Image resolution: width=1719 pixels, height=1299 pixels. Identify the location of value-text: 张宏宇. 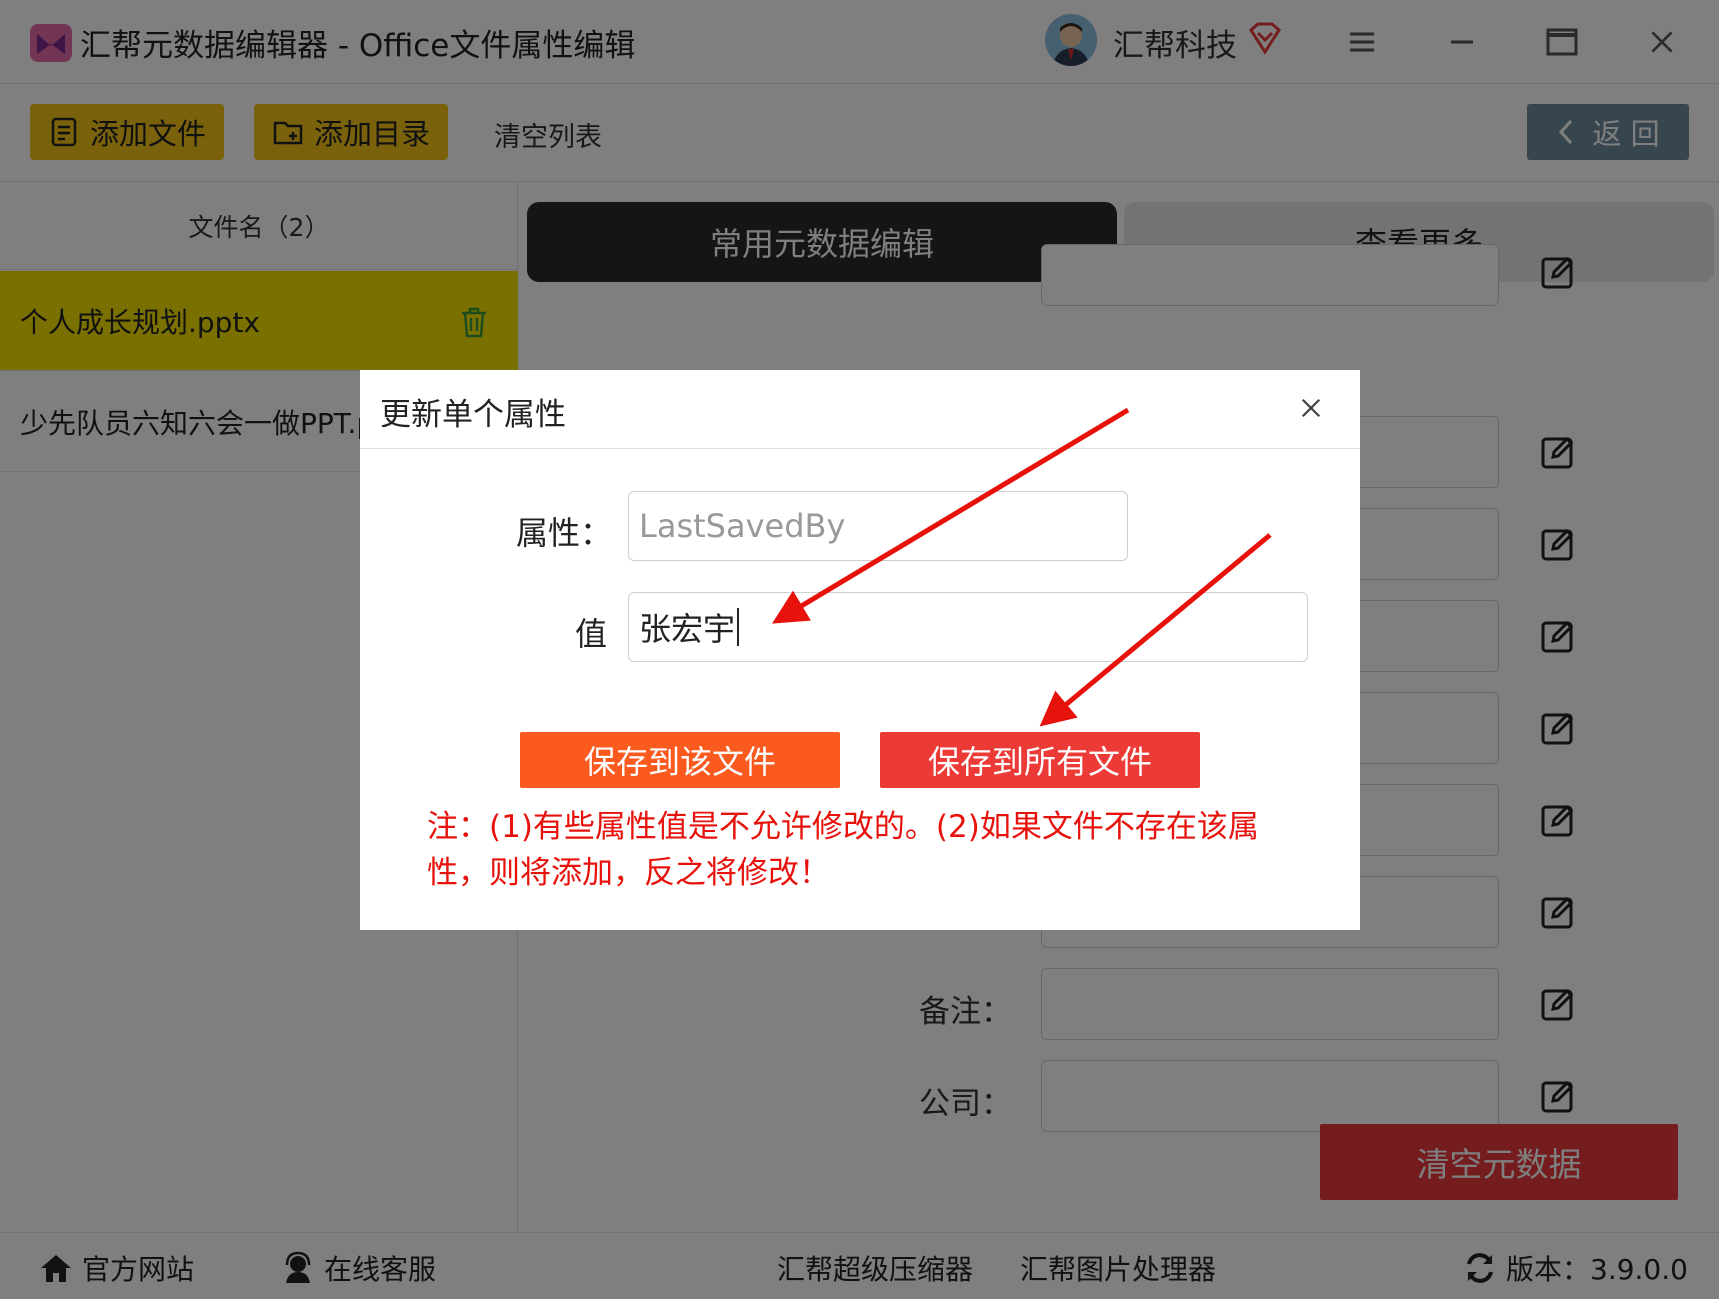
(687, 629).